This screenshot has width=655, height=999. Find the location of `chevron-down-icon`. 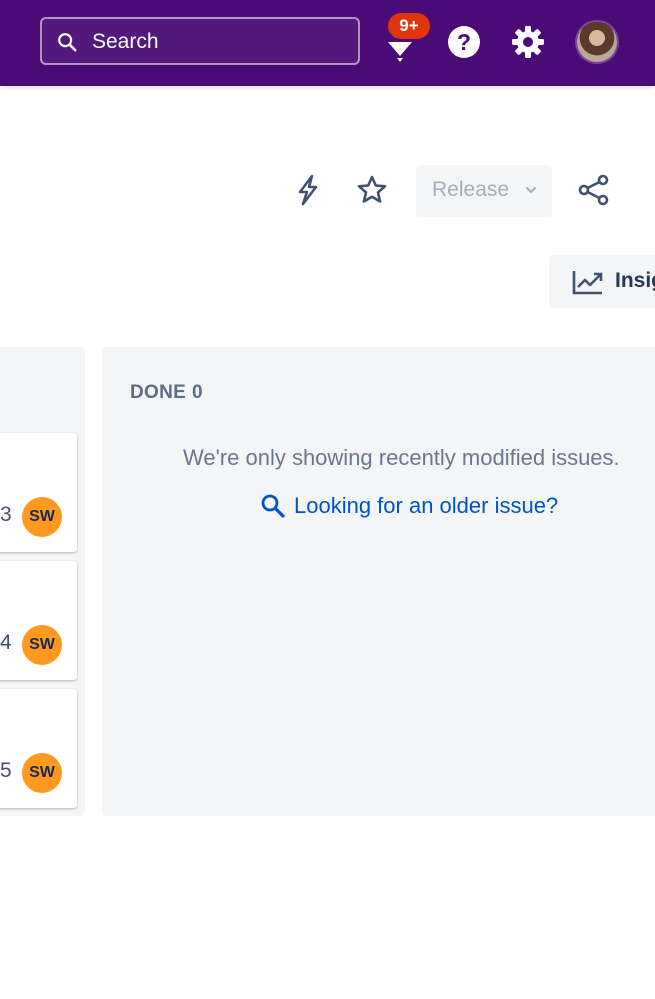

chevron-down-icon is located at coordinates (531, 190).